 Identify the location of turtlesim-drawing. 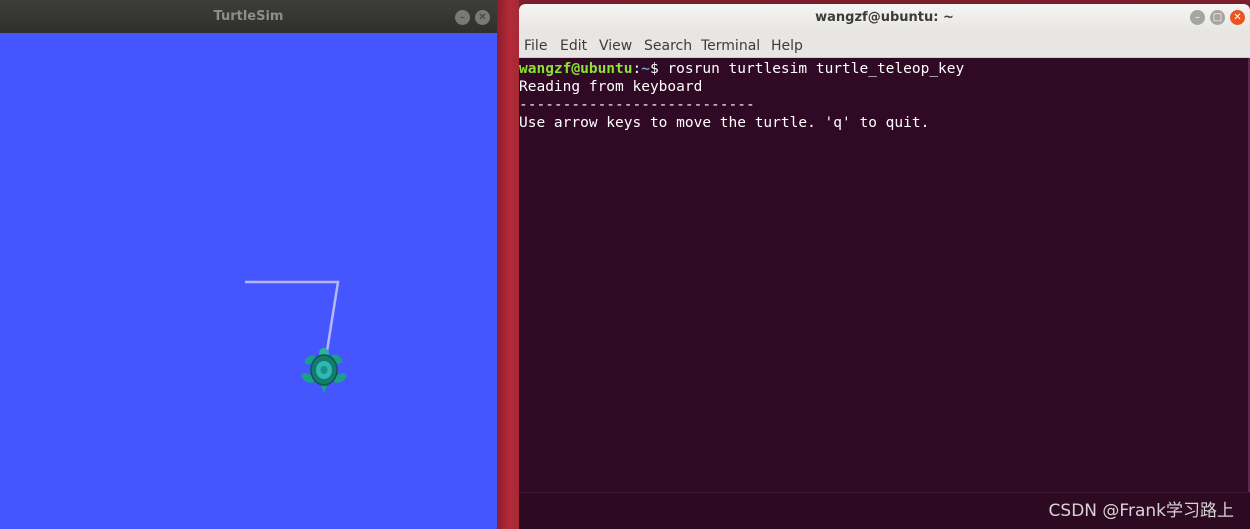
(296, 336).